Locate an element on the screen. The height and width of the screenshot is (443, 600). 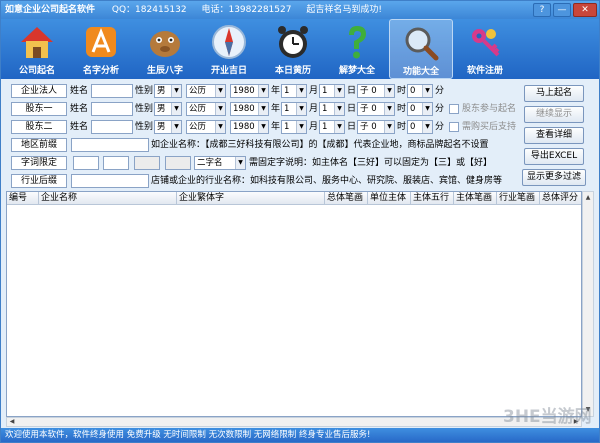
legal-person-minute-select: 0 ▼ is located at coordinates (420, 91).